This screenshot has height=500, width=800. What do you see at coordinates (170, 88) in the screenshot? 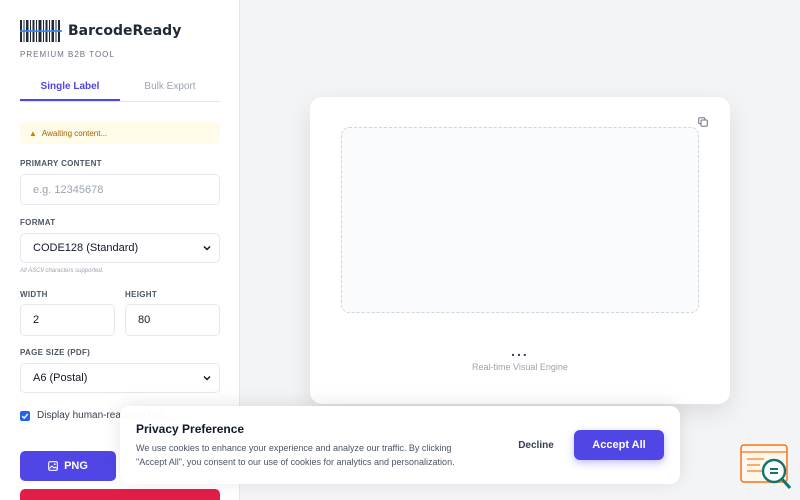
I see `tab-bulk-export: Bulk Export` at bounding box center [170, 88].